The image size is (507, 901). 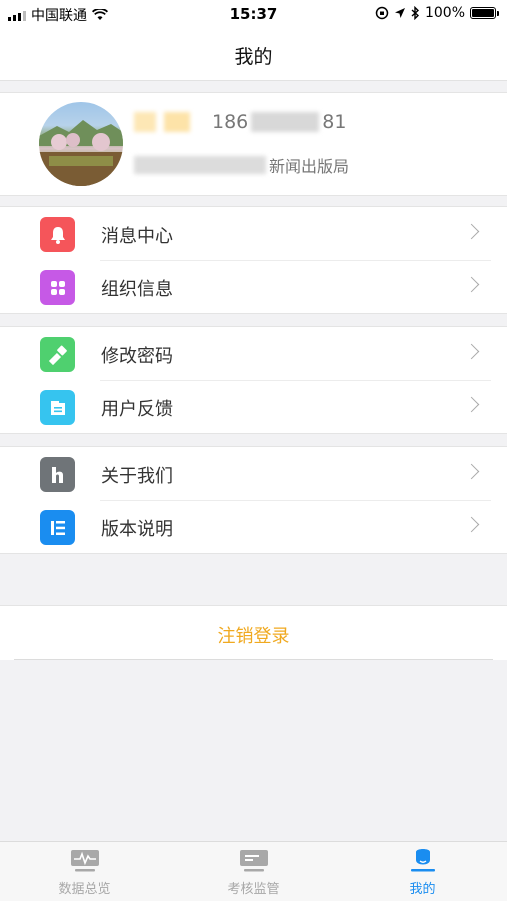 I want to click on phone-number: 186 81, so click(x=279, y=122).